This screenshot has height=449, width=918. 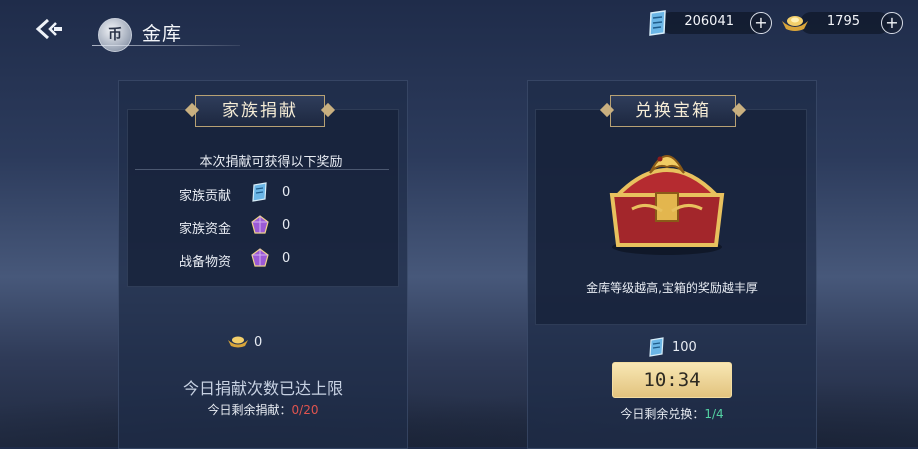 What do you see at coordinates (205, 262) in the screenshot?
I see `reward-label: 战备物资` at bounding box center [205, 262].